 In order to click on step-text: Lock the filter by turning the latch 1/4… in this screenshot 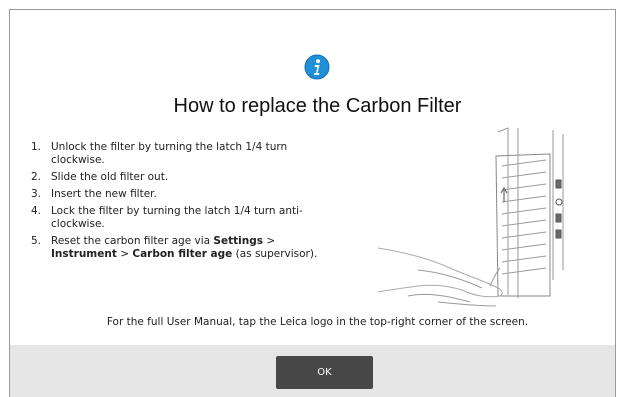, I will do `click(177, 217)`.